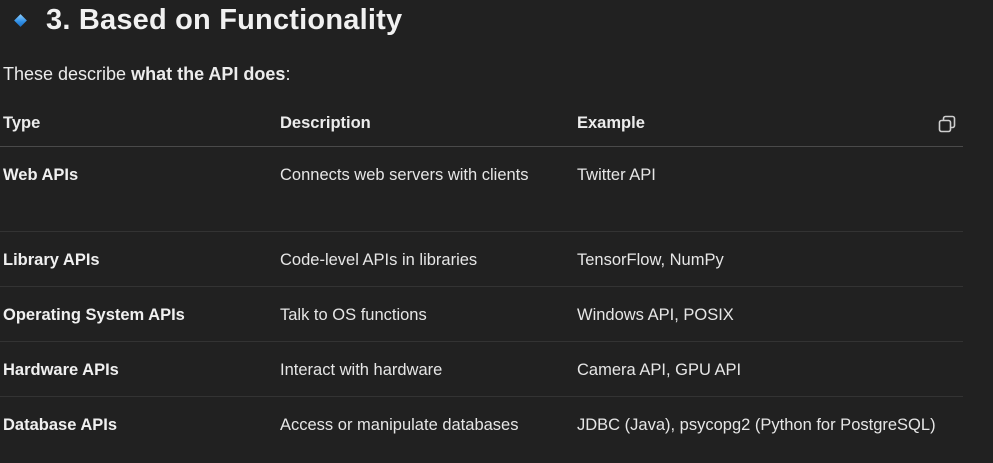  I want to click on column-header-example: Example, so click(768, 123).